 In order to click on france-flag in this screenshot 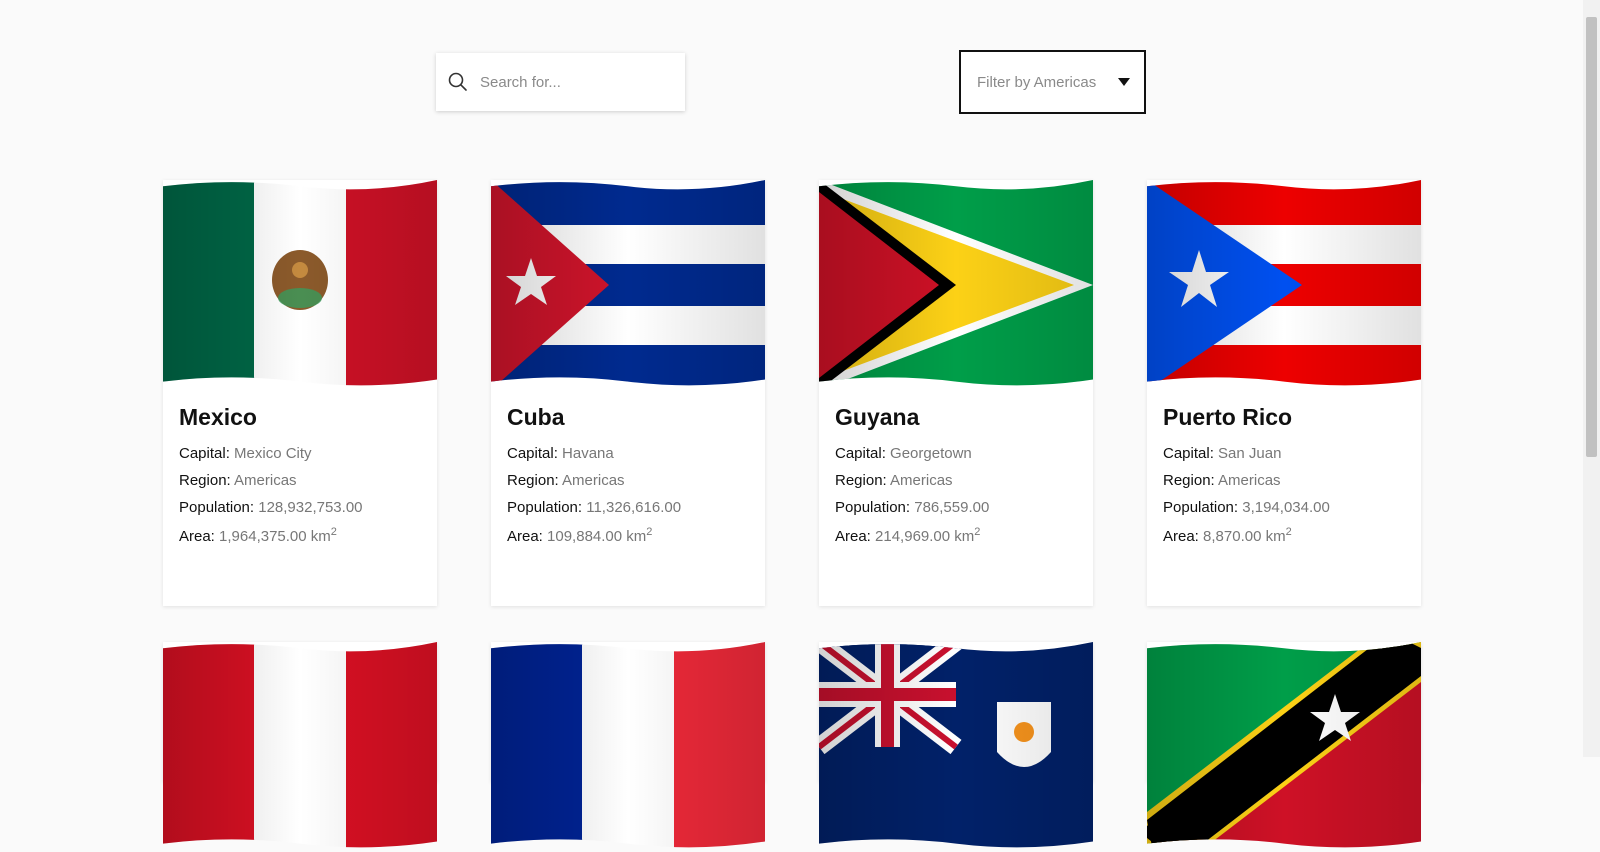, I will do `click(628, 745)`.